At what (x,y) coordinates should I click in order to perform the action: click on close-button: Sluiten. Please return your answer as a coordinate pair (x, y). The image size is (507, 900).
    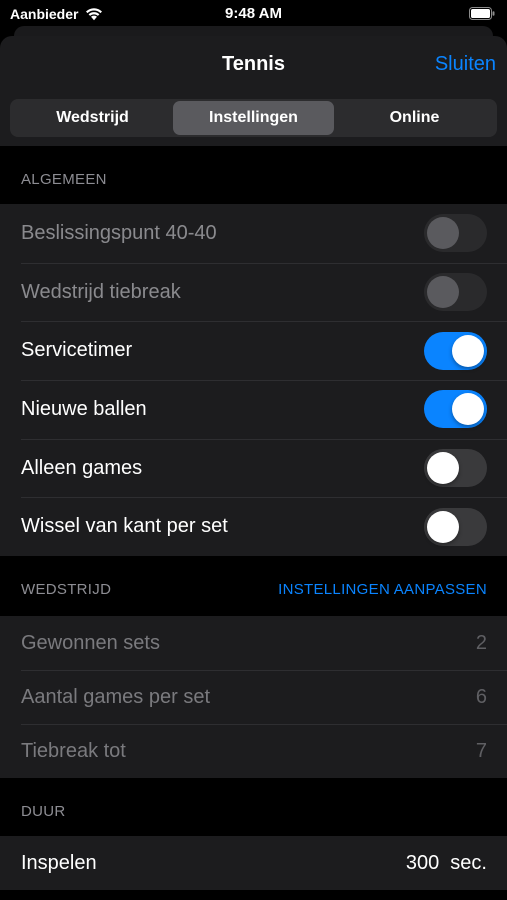
    Looking at the image, I should click on (465, 64).